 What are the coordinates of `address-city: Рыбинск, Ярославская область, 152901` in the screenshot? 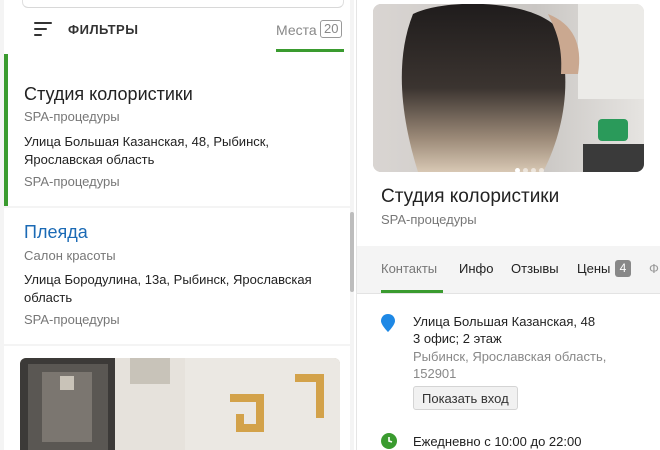 It's located at (510, 365).